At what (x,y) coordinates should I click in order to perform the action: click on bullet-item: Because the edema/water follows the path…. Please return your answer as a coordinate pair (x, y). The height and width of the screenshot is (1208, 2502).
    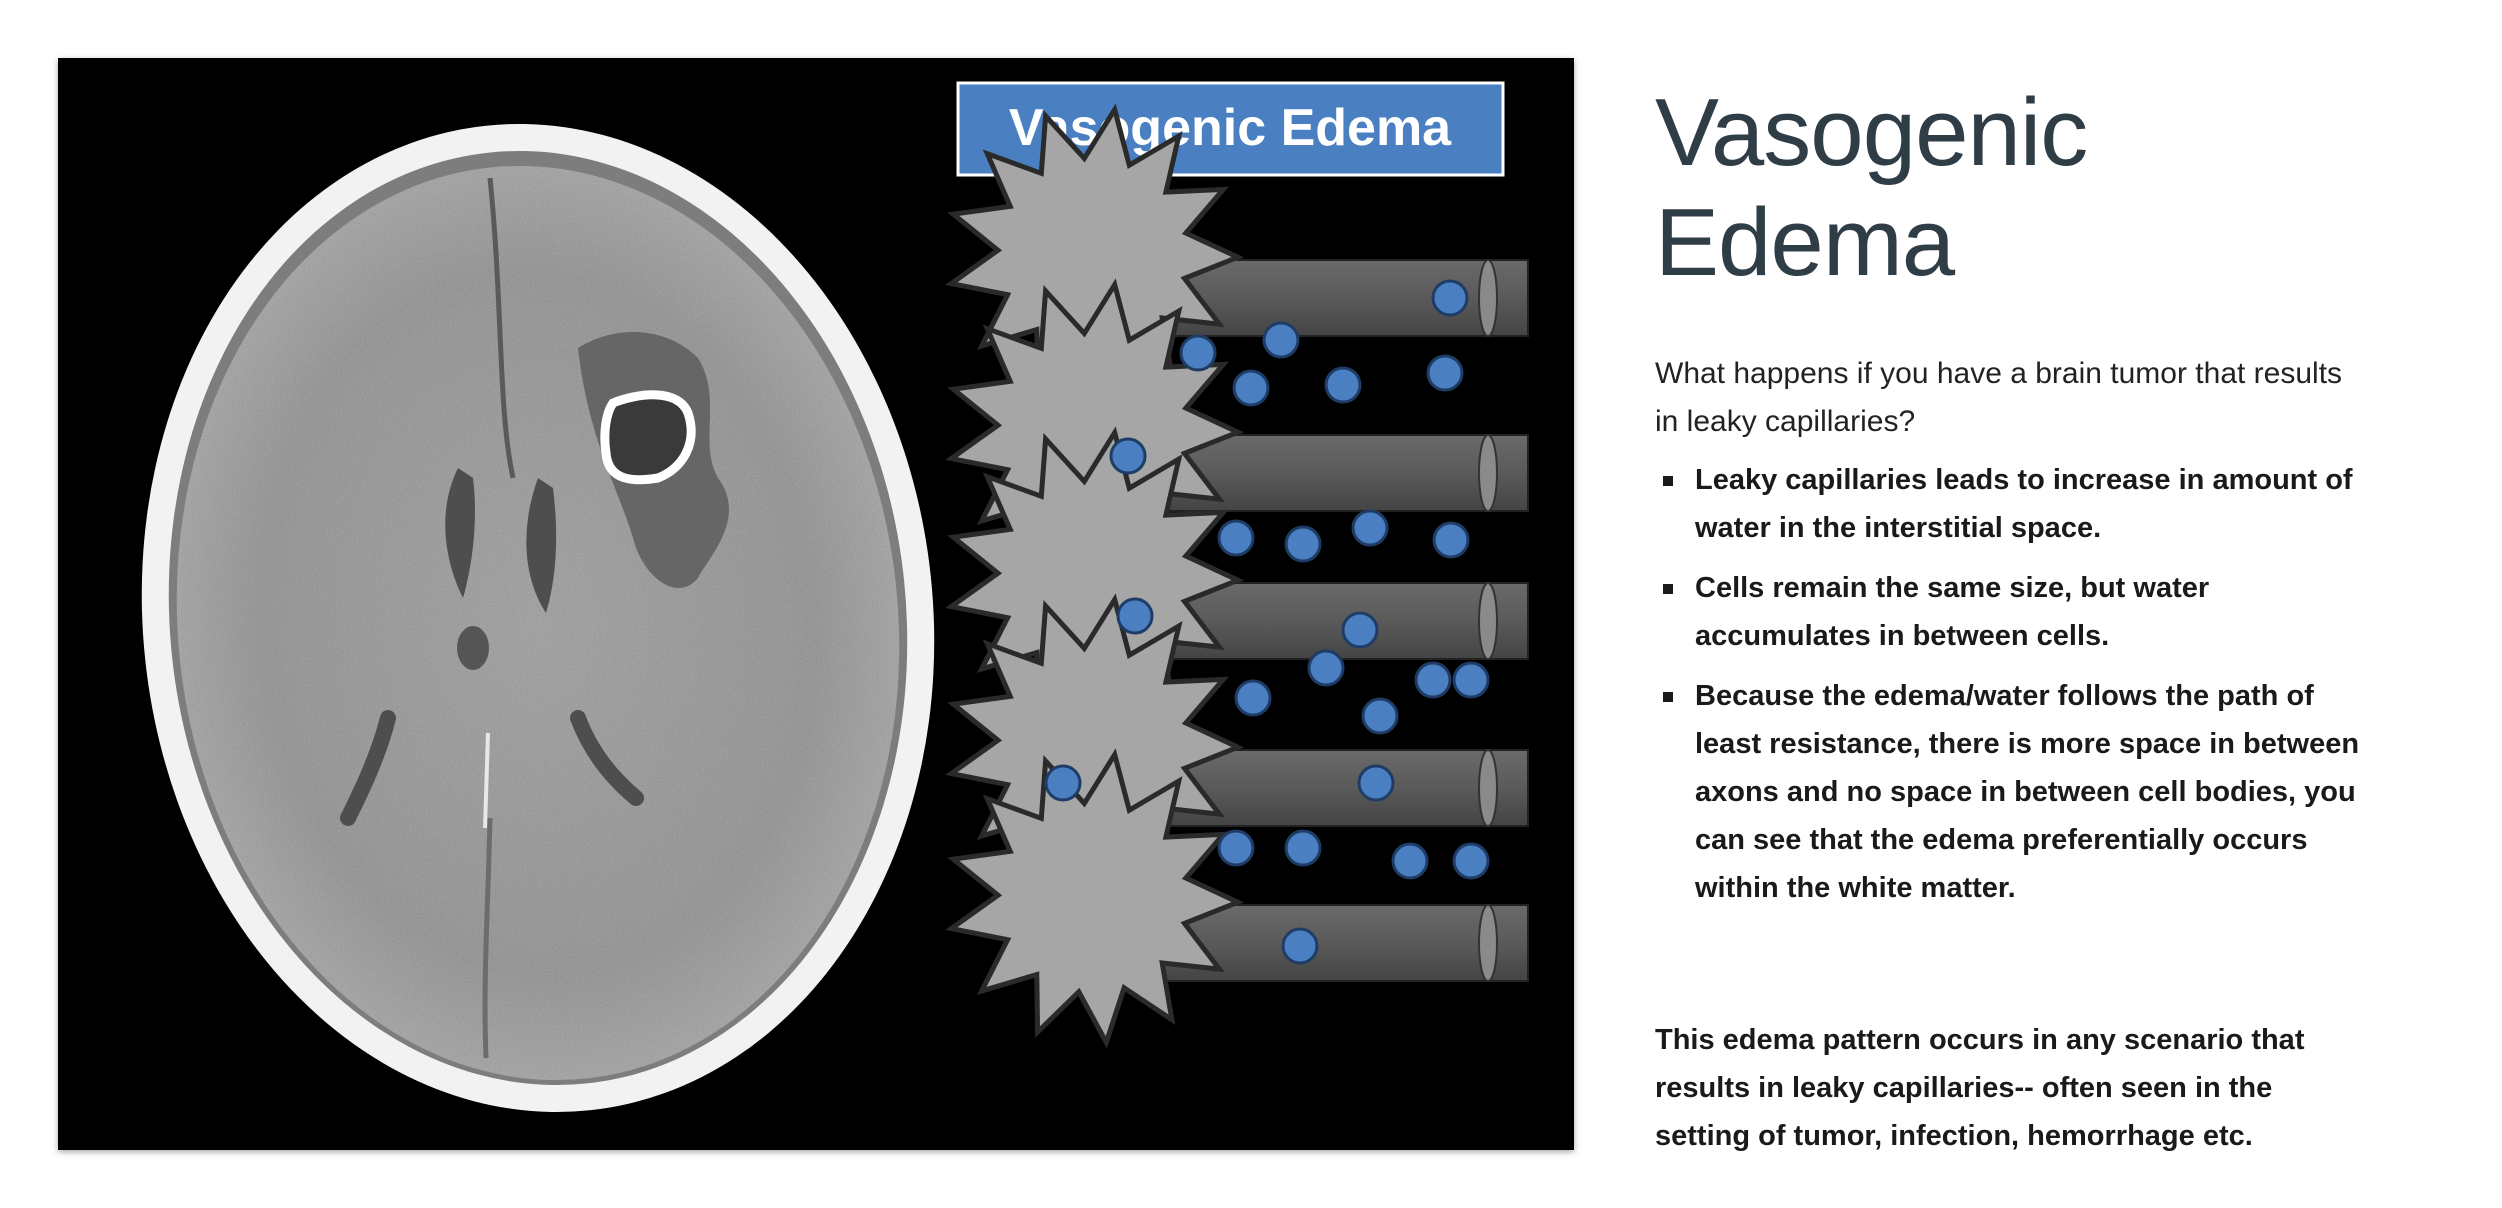
    Looking at the image, I should click on (2011, 792).